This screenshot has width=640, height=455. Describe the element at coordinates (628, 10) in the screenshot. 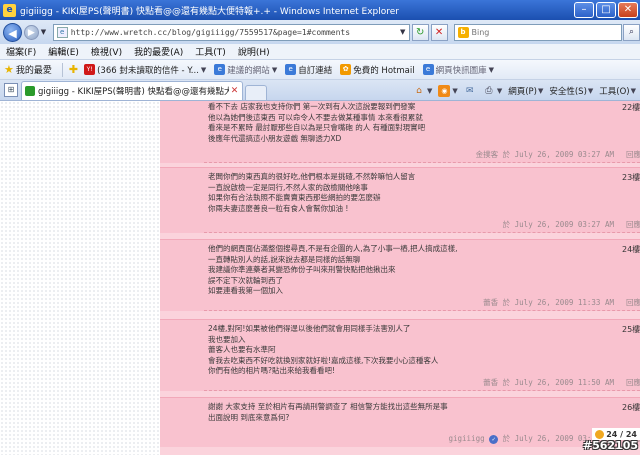

I see `close-button: ✕` at that location.